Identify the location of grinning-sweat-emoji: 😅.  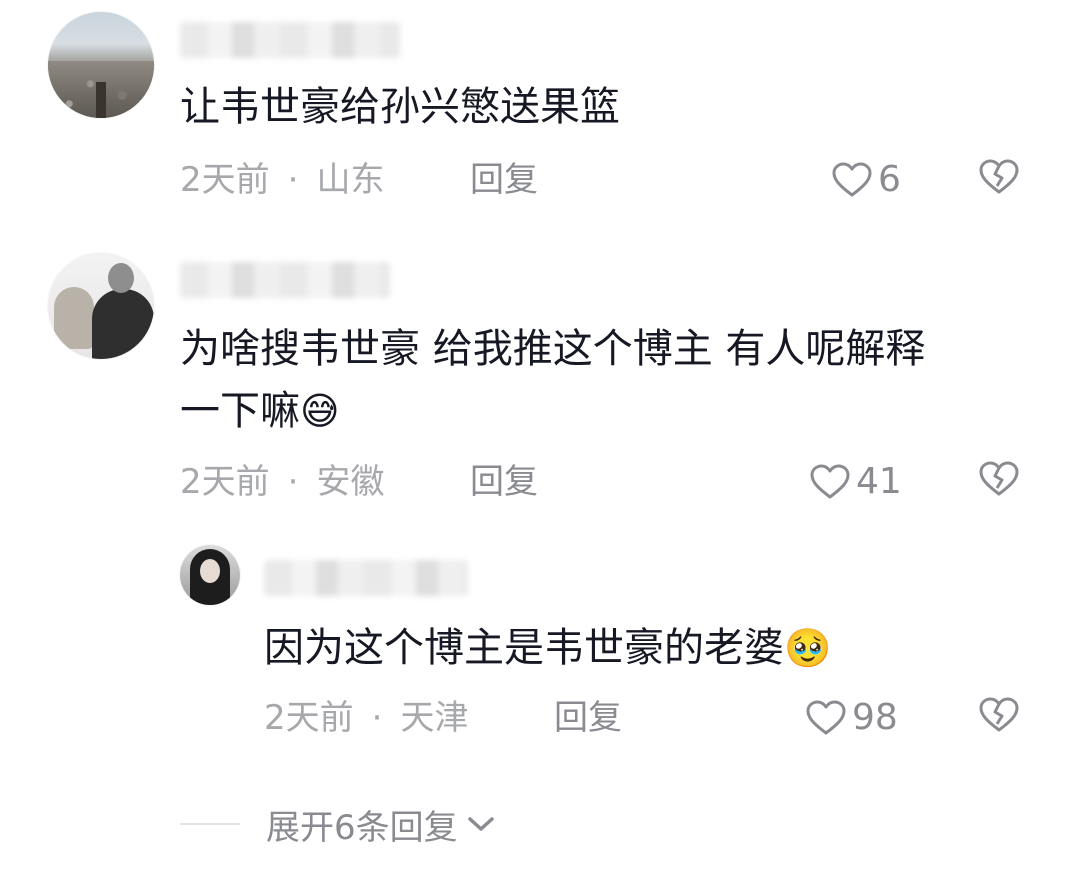
(320, 411).